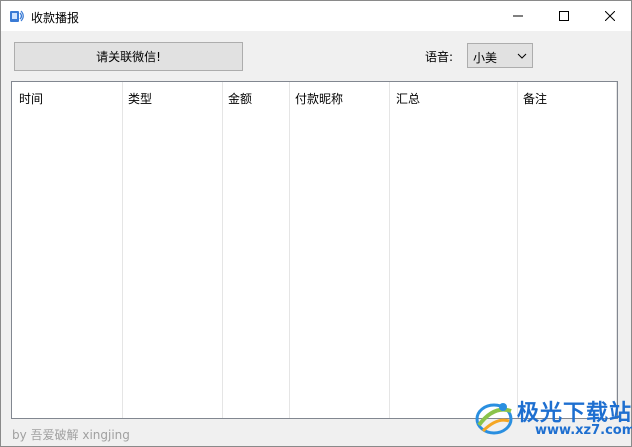  What do you see at coordinates (319, 98) in the screenshot?
I see `column-header-payer-nickname: 付款昵称` at bounding box center [319, 98].